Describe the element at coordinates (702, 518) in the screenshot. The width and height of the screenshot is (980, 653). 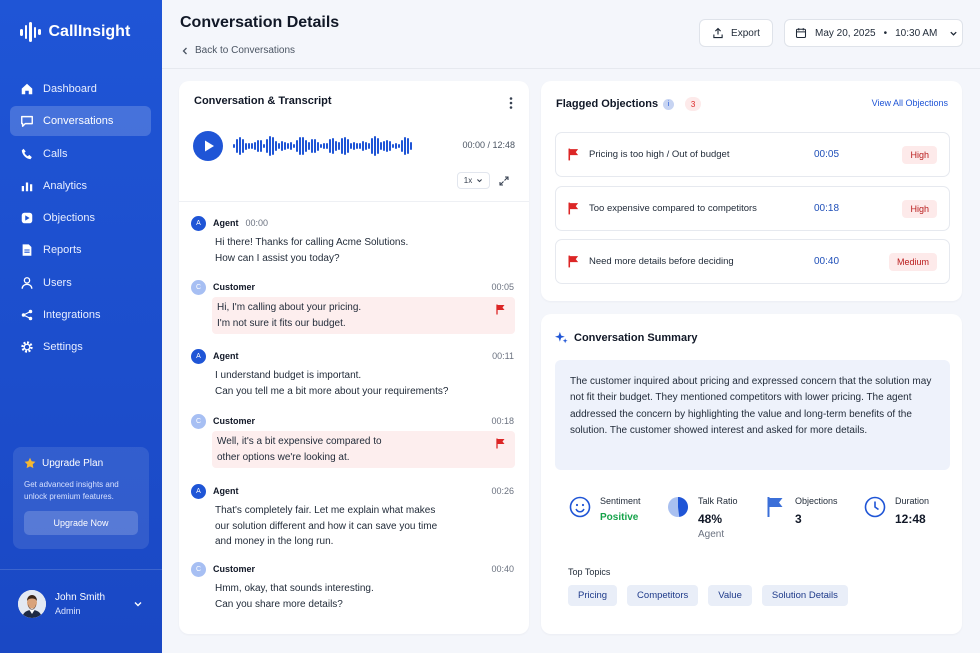
I see `talk-ratio-stat: Talk Ratio 48% Agent` at that location.